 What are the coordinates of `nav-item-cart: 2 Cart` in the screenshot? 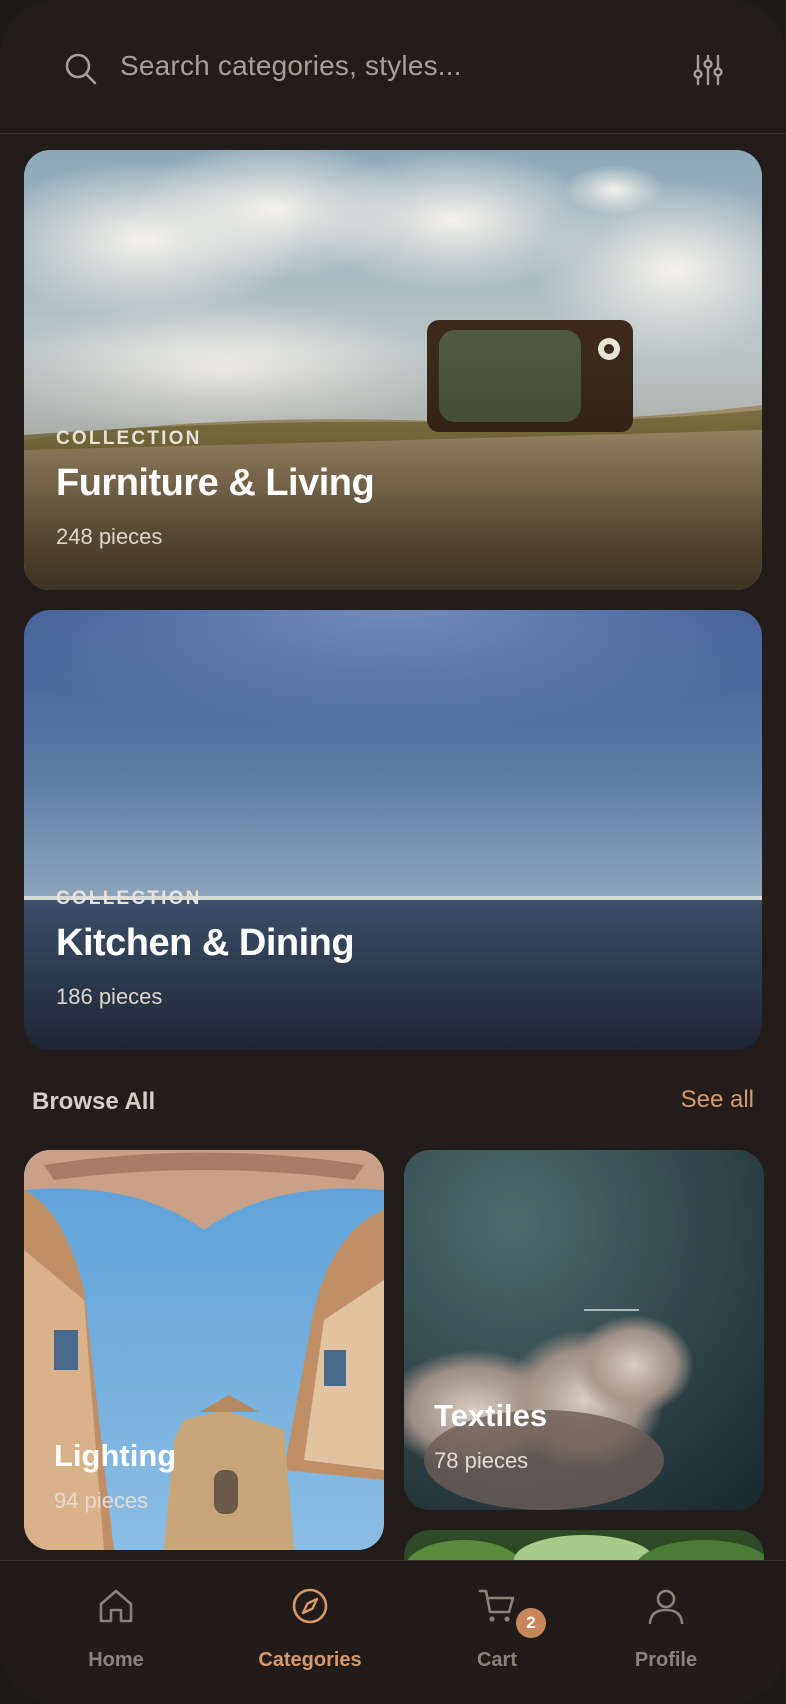 It's located at (497, 1632).